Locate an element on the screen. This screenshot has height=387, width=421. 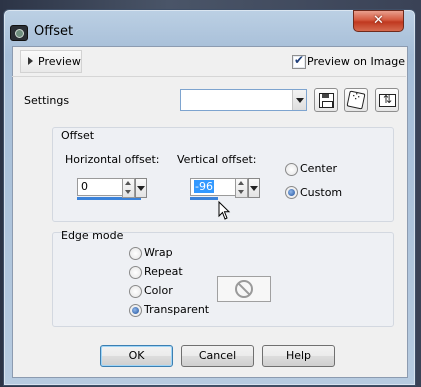
preview-toggle-button: Preview is located at coordinates (51, 61).